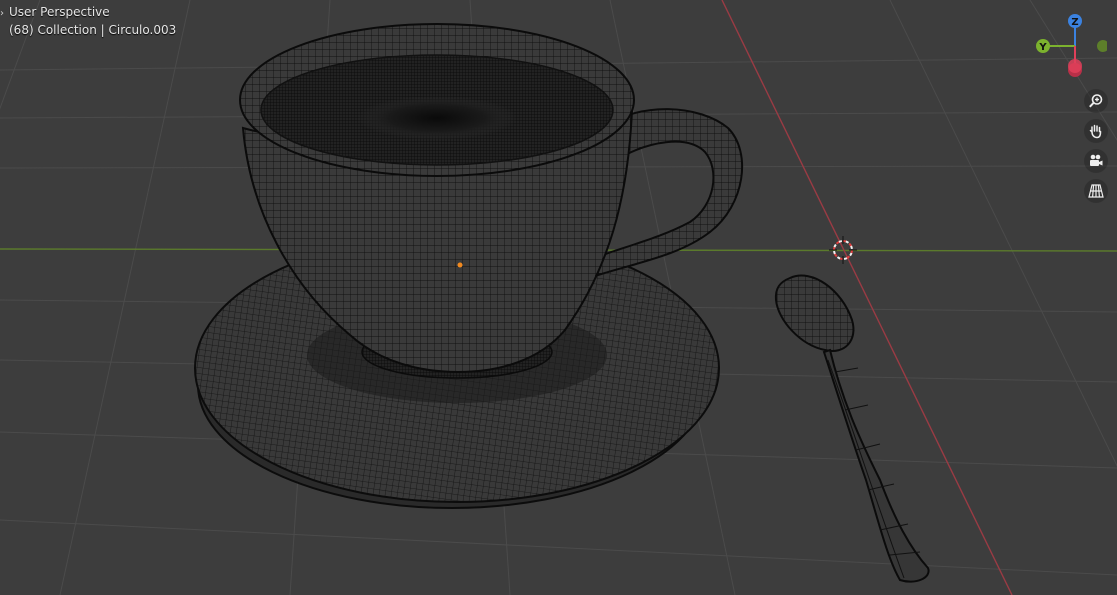 The image size is (1117, 595). Describe the element at coordinates (59, 12) in the screenshot. I see `view-name-label: User Perspective` at that location.